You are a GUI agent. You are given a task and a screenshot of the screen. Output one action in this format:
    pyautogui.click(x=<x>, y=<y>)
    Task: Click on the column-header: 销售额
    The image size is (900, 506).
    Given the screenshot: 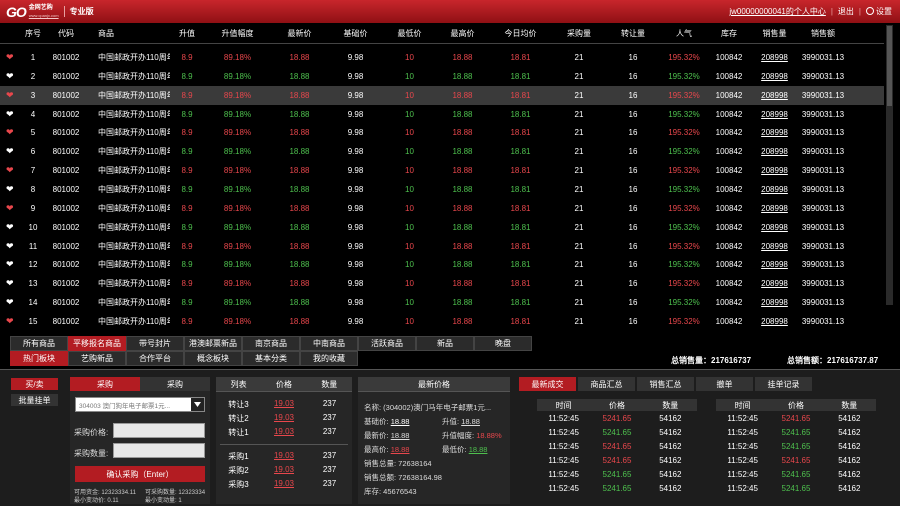 What is the action you would take?
    pyautogui.click(x=823, y=33)
    